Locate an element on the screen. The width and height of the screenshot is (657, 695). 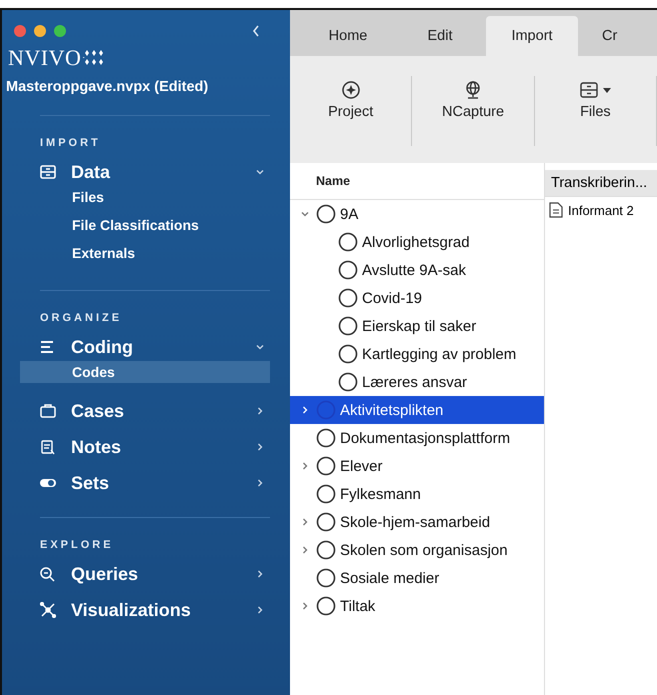
ribbon-button: NCapture is located at coordinates (473, 100).